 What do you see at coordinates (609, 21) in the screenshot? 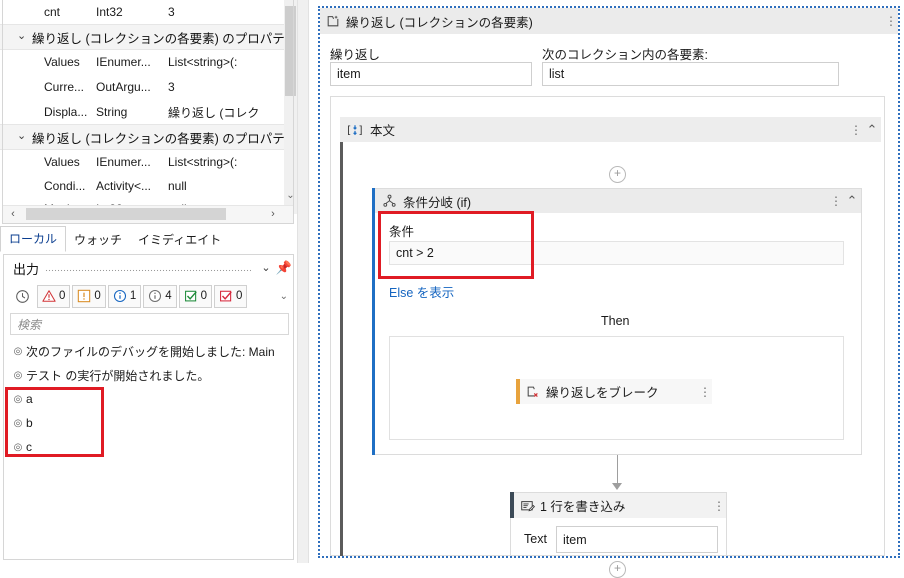
I see `foreach-header: 繰り返し (コレクションの各要素) ⋮` at bounding box center [609, 21].